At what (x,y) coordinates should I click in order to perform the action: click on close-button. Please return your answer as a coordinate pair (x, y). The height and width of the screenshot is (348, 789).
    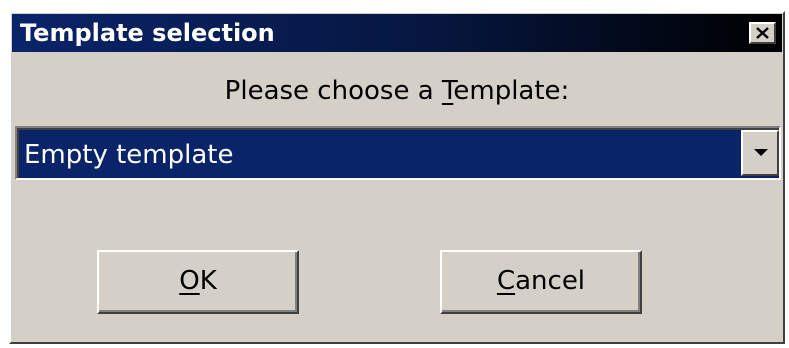
    Looking at the image, I should click on (762, 33).